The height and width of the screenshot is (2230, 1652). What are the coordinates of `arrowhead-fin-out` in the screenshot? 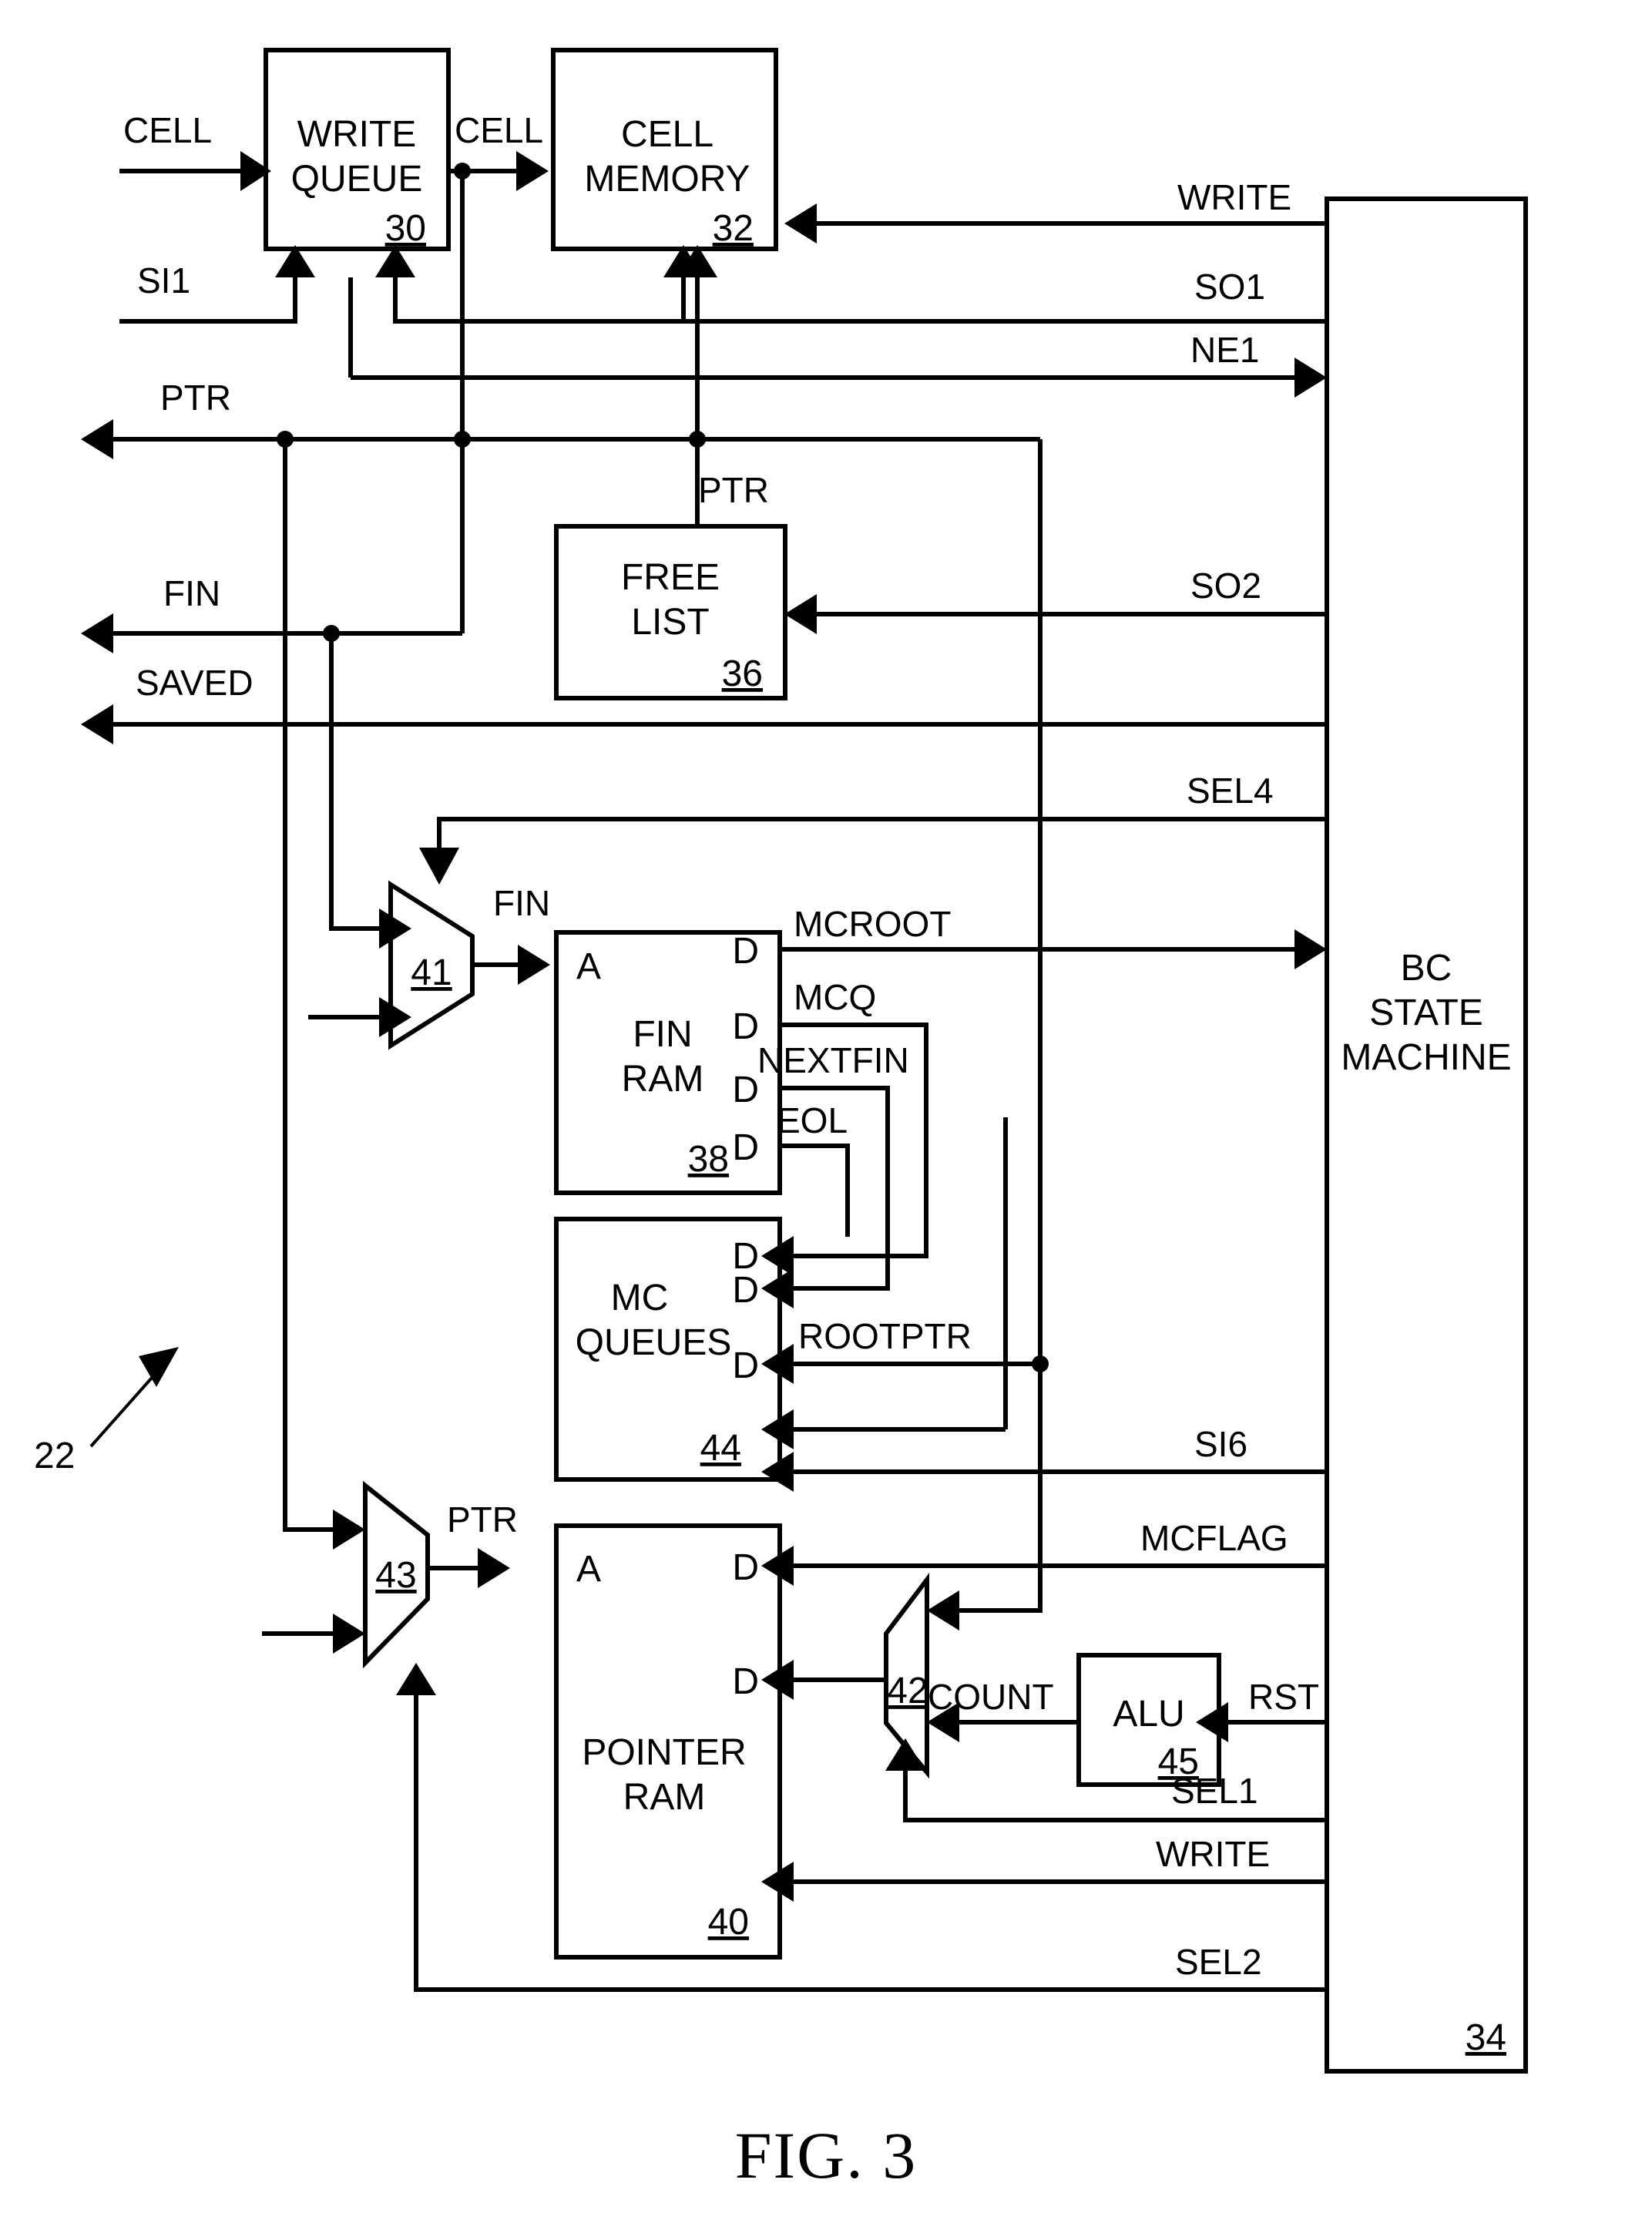 It's located at (97, 633).